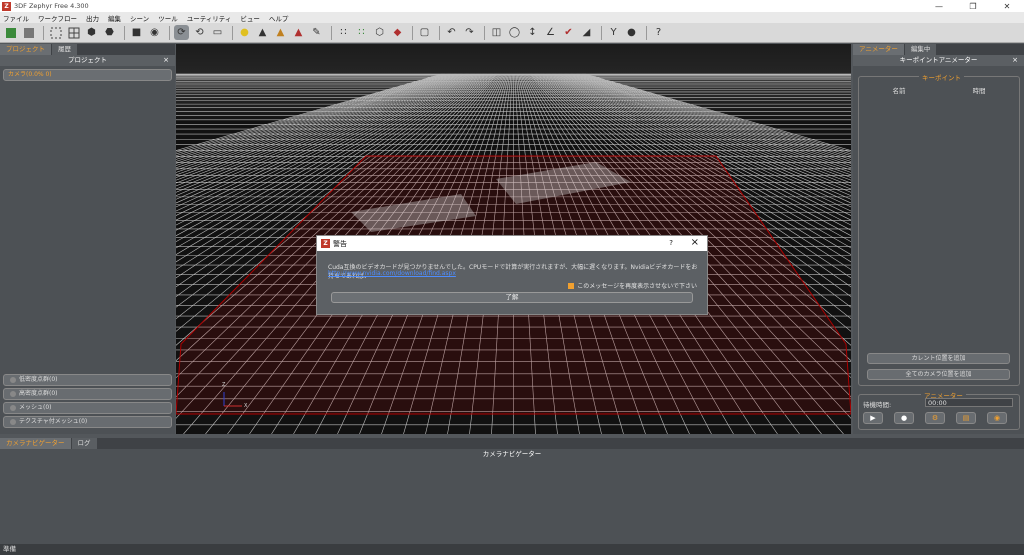  Describe the element at coordinates (28, 32) in the screenshot. I see `save-icon` at that location.